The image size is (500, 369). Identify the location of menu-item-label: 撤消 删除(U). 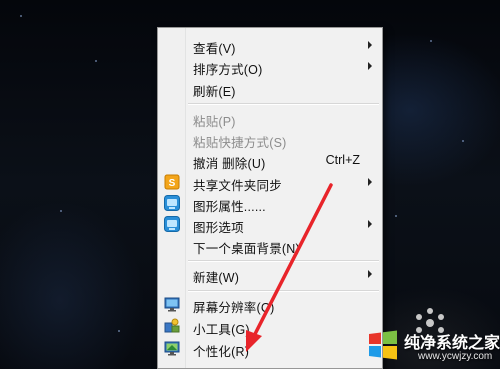
(229, 164).